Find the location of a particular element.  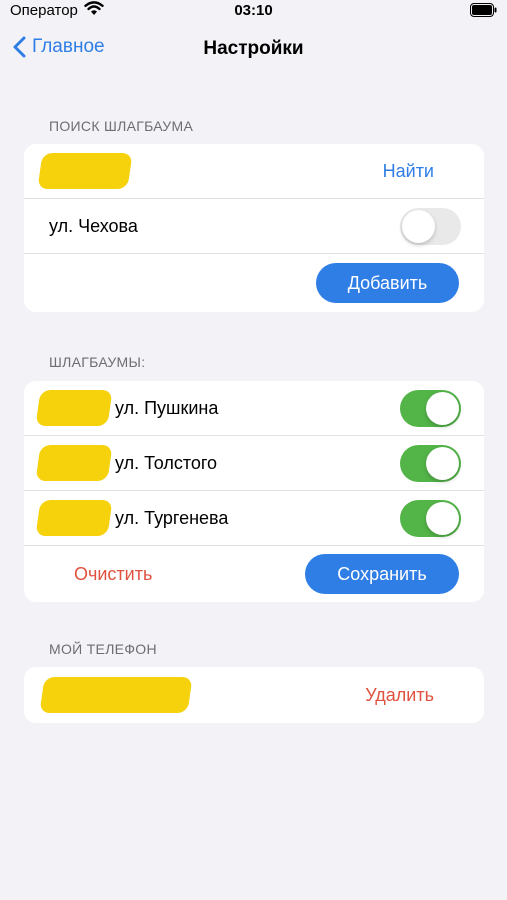

status-bar: Оператор 03:10 is located at coordinates (253, 12).